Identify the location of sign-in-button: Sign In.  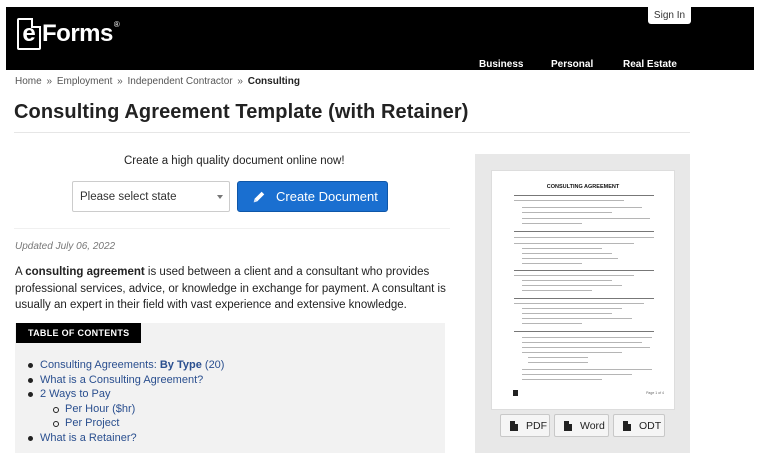
(669, 15).